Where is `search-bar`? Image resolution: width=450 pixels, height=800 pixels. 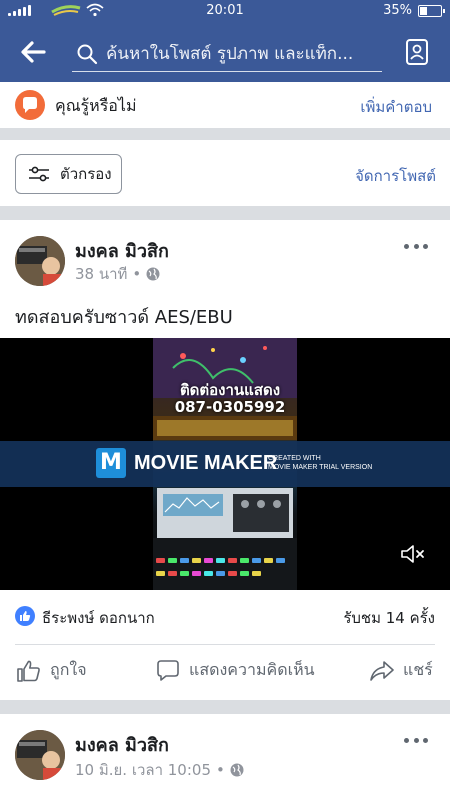 search-bar is located at coordinates (227, 54).